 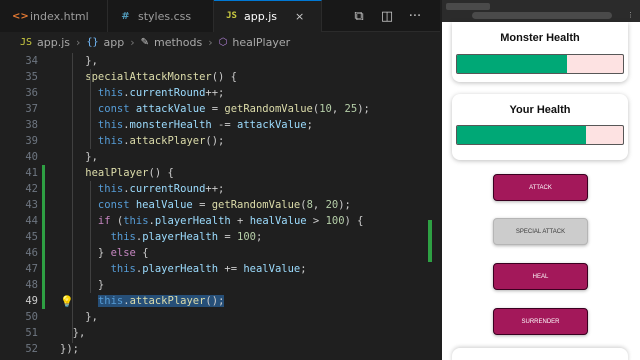 I want to click on split-editor-icon: ◫, so click(x=387, y=16).